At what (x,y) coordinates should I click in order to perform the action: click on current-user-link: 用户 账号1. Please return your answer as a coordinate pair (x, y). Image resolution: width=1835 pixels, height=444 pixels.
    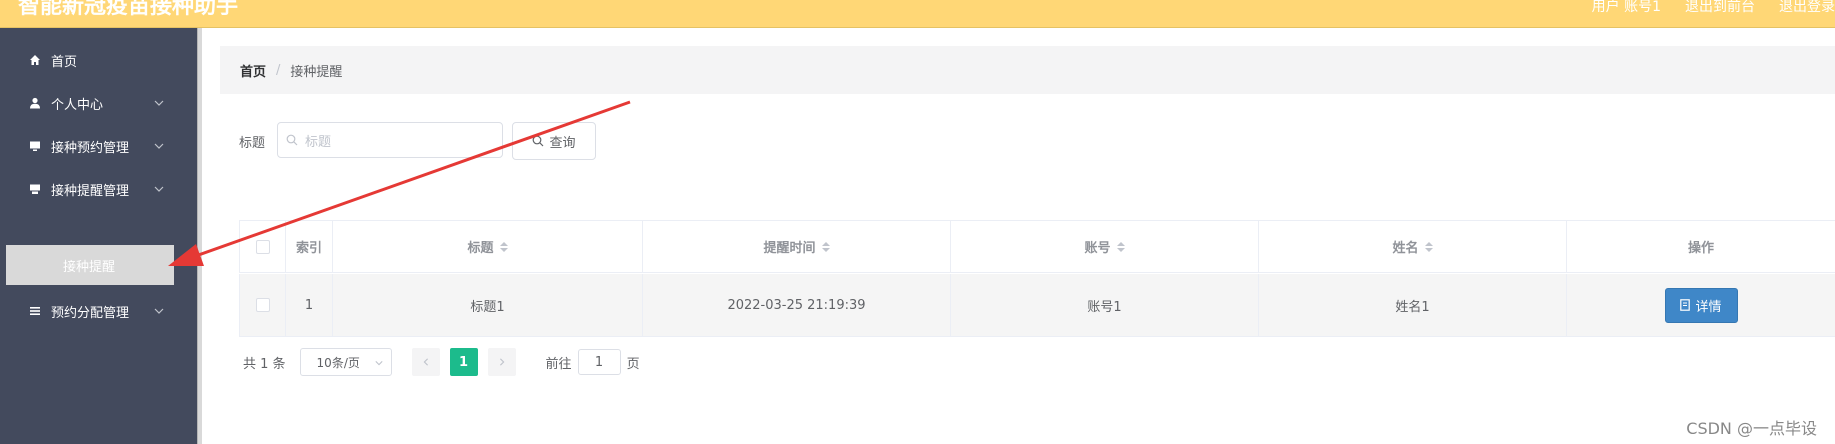
    Looking at the image, I should click on (1626, 8).